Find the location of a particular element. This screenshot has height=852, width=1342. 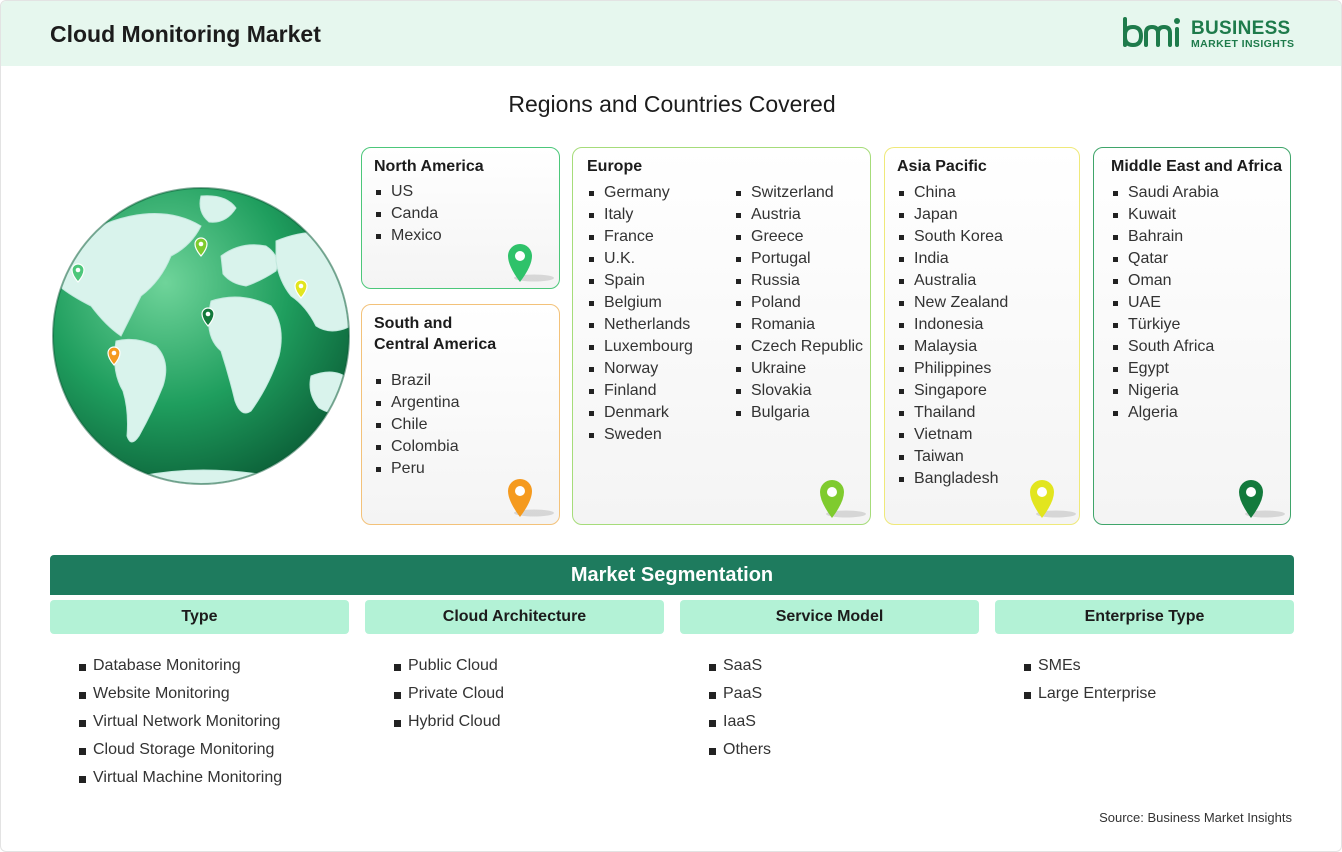

list-item: PaaS is located at coordinates (740, 694).